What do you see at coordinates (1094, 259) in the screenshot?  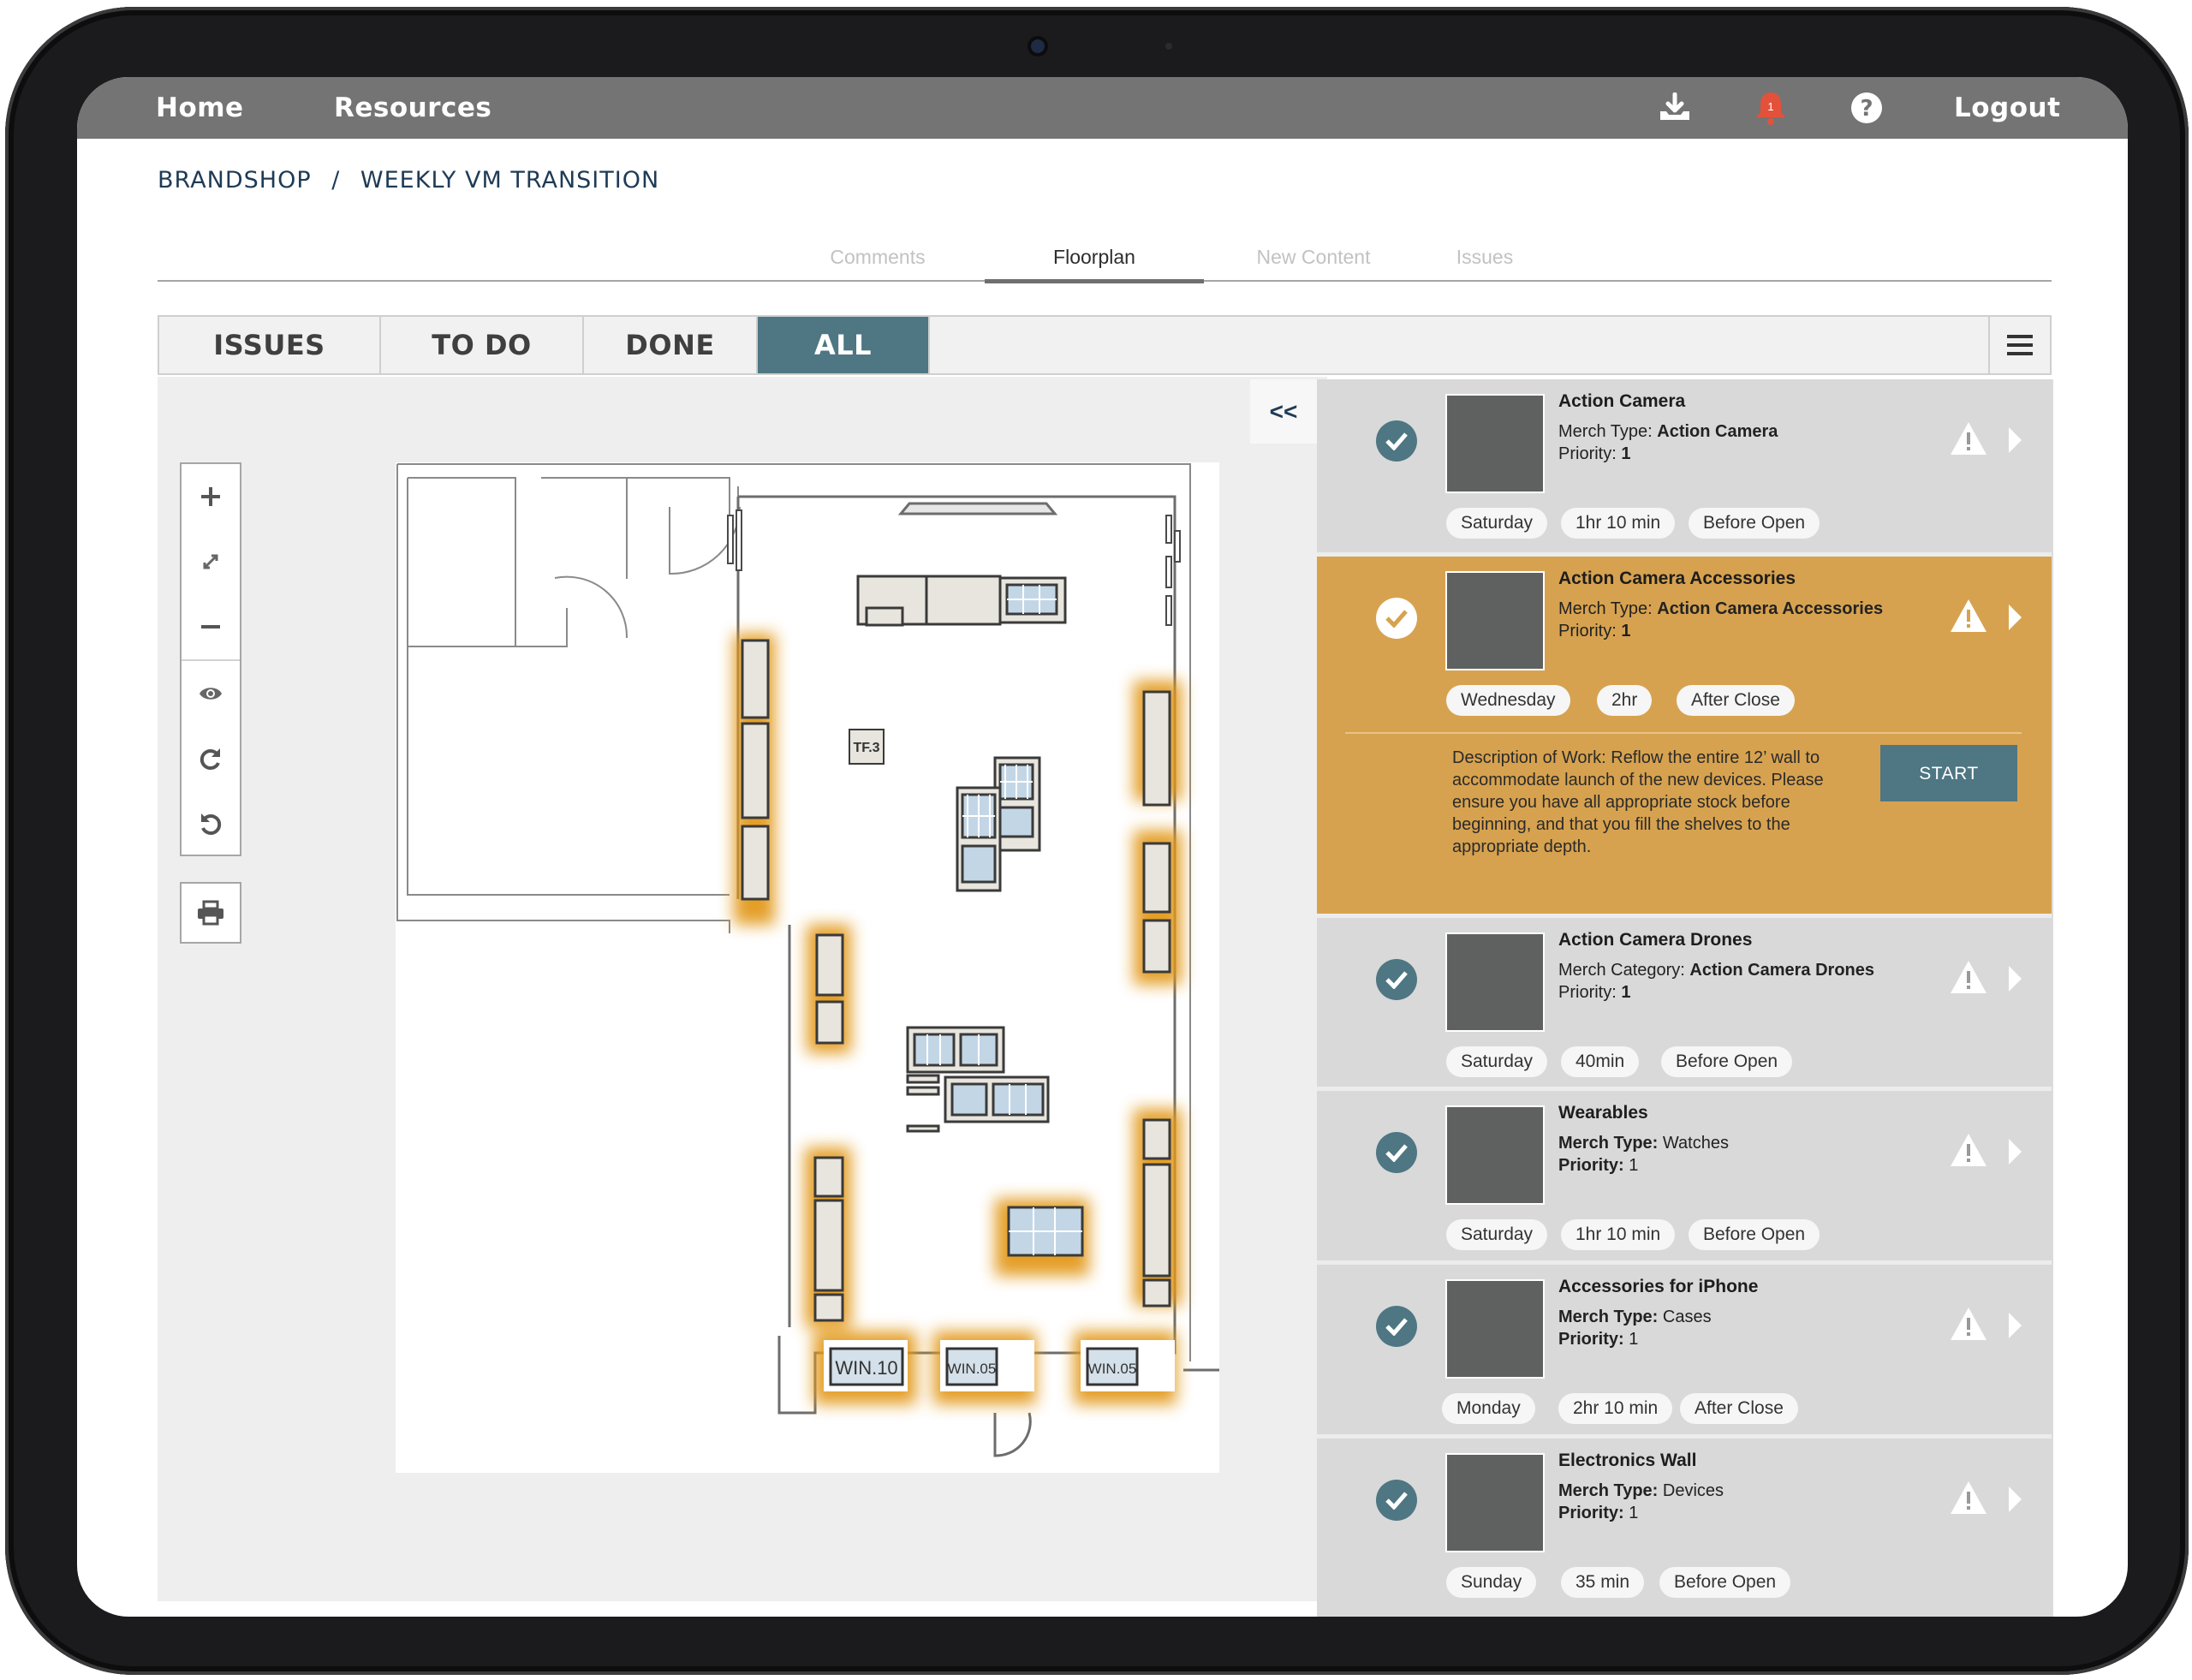 I see `tab-floorplan: Floorplan` at bounding box center [1094, 259].